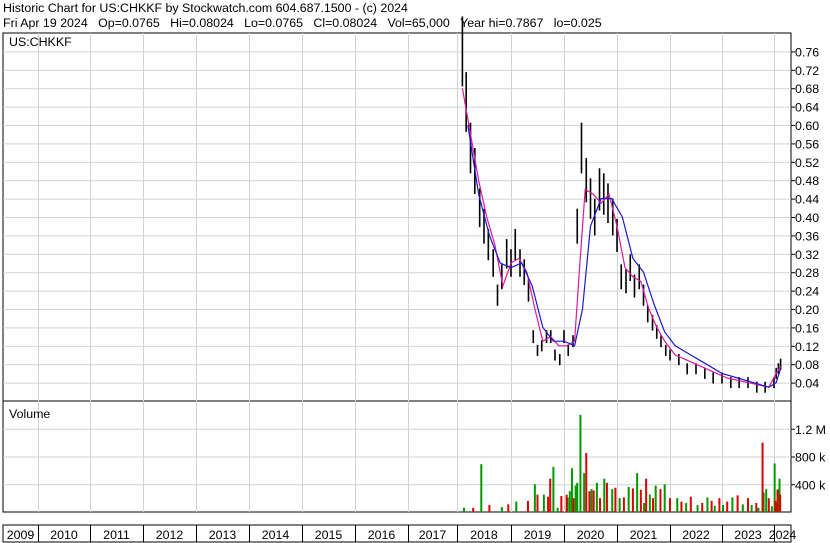  Describe the element at coordinates (484, 535) in the screenshot. I see `year-label: 2018` at that location.